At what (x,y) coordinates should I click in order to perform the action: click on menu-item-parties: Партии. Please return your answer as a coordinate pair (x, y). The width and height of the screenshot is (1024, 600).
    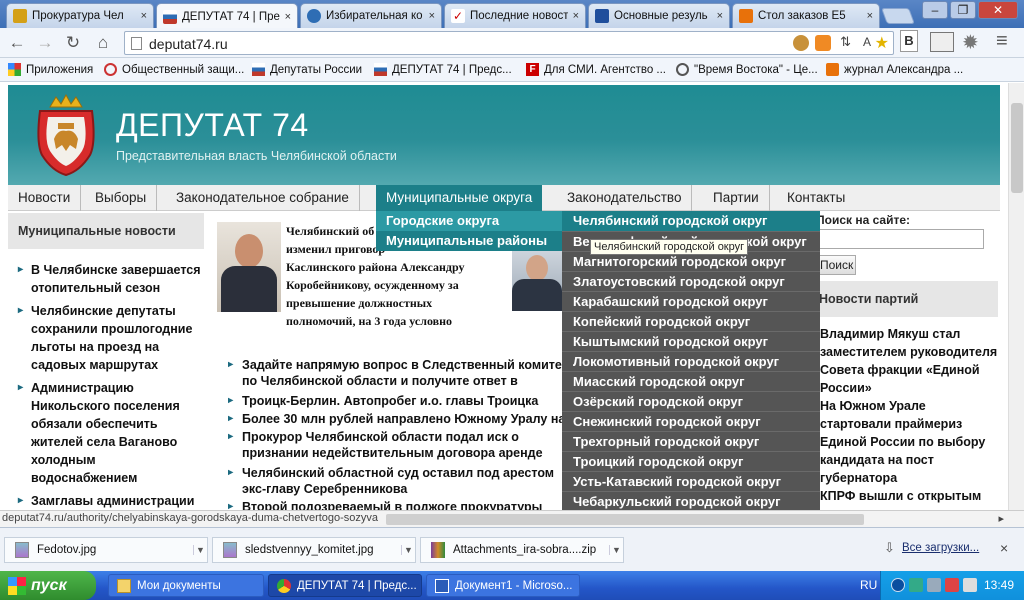
    Looking at the image, I should click on (736, 198).